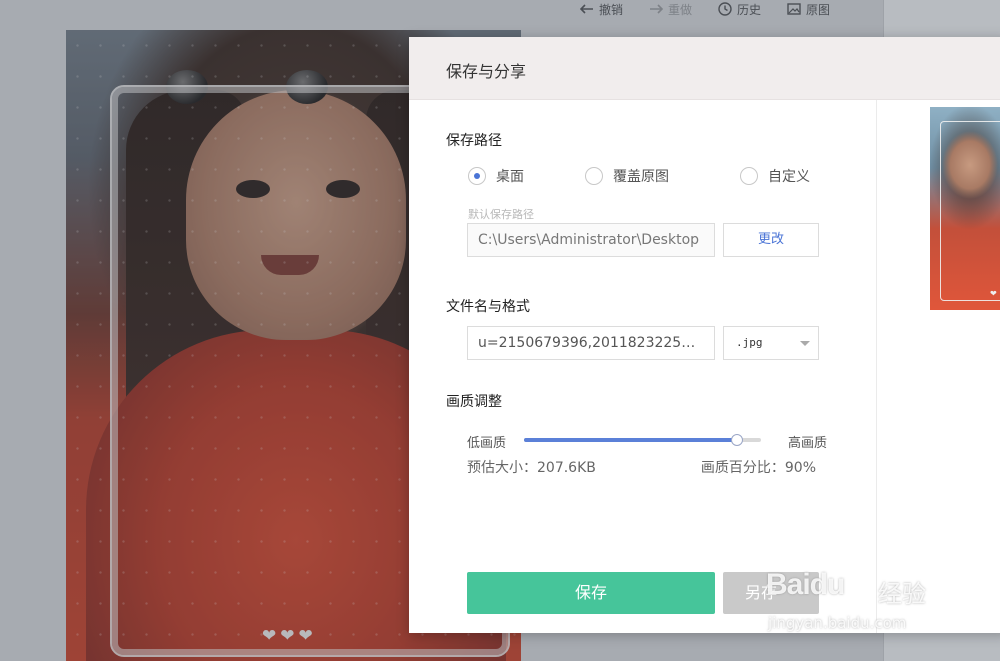 The image size is (1000, 661). I want to click on editor-toolbar: 撤销 重做 历史 原图, so click(705, 9).